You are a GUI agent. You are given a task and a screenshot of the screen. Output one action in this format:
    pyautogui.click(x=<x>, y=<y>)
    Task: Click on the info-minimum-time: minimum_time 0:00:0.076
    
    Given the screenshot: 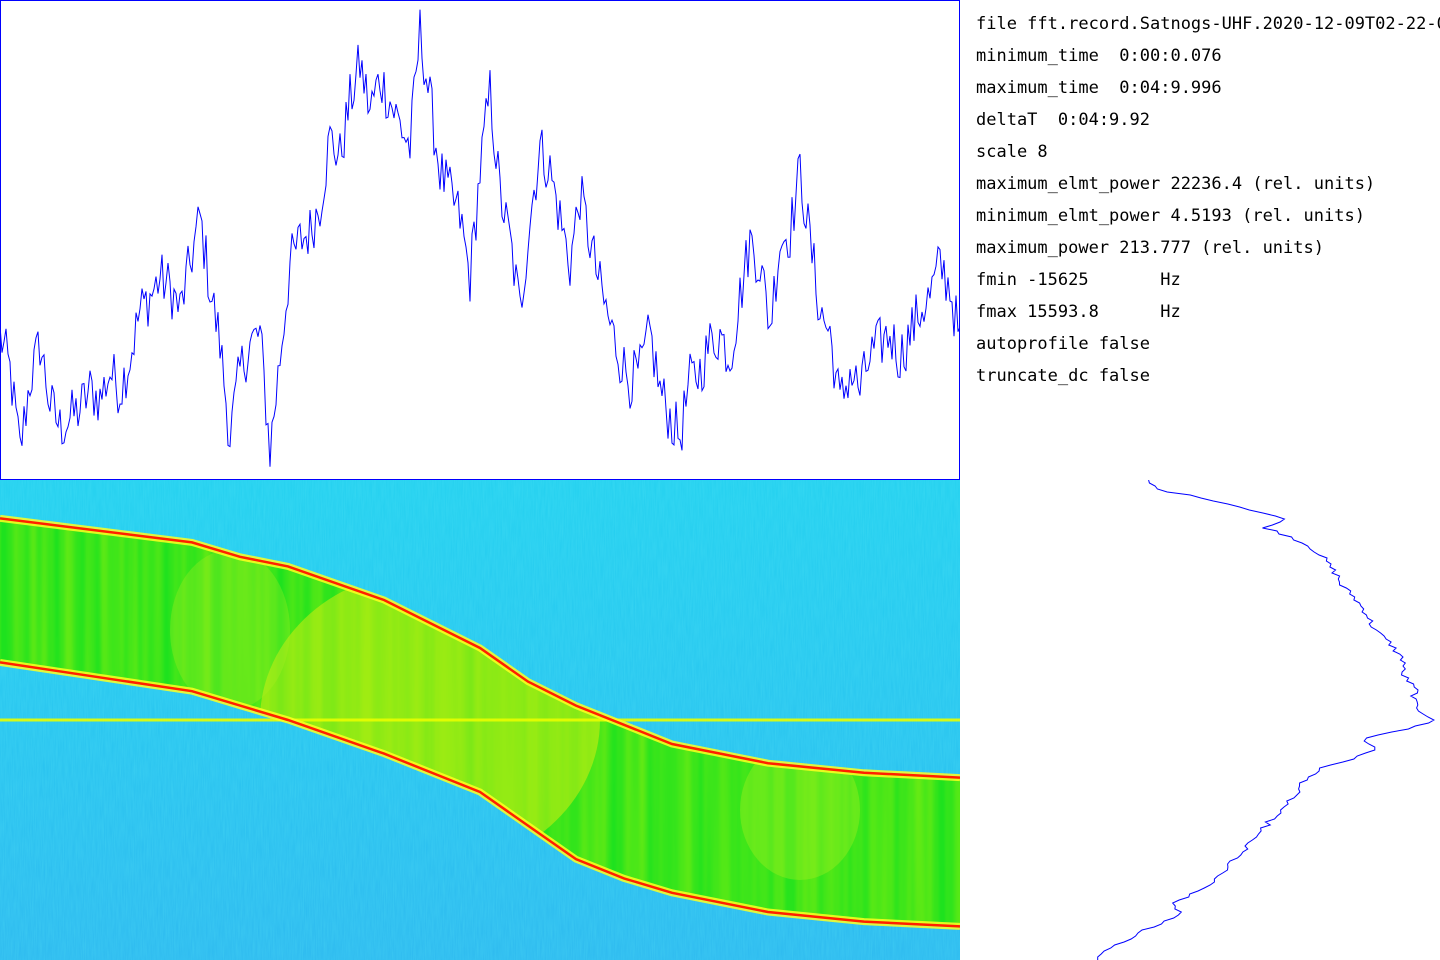 What is the action you would take?
    pyautogui.click(x=1099, y=56)
    